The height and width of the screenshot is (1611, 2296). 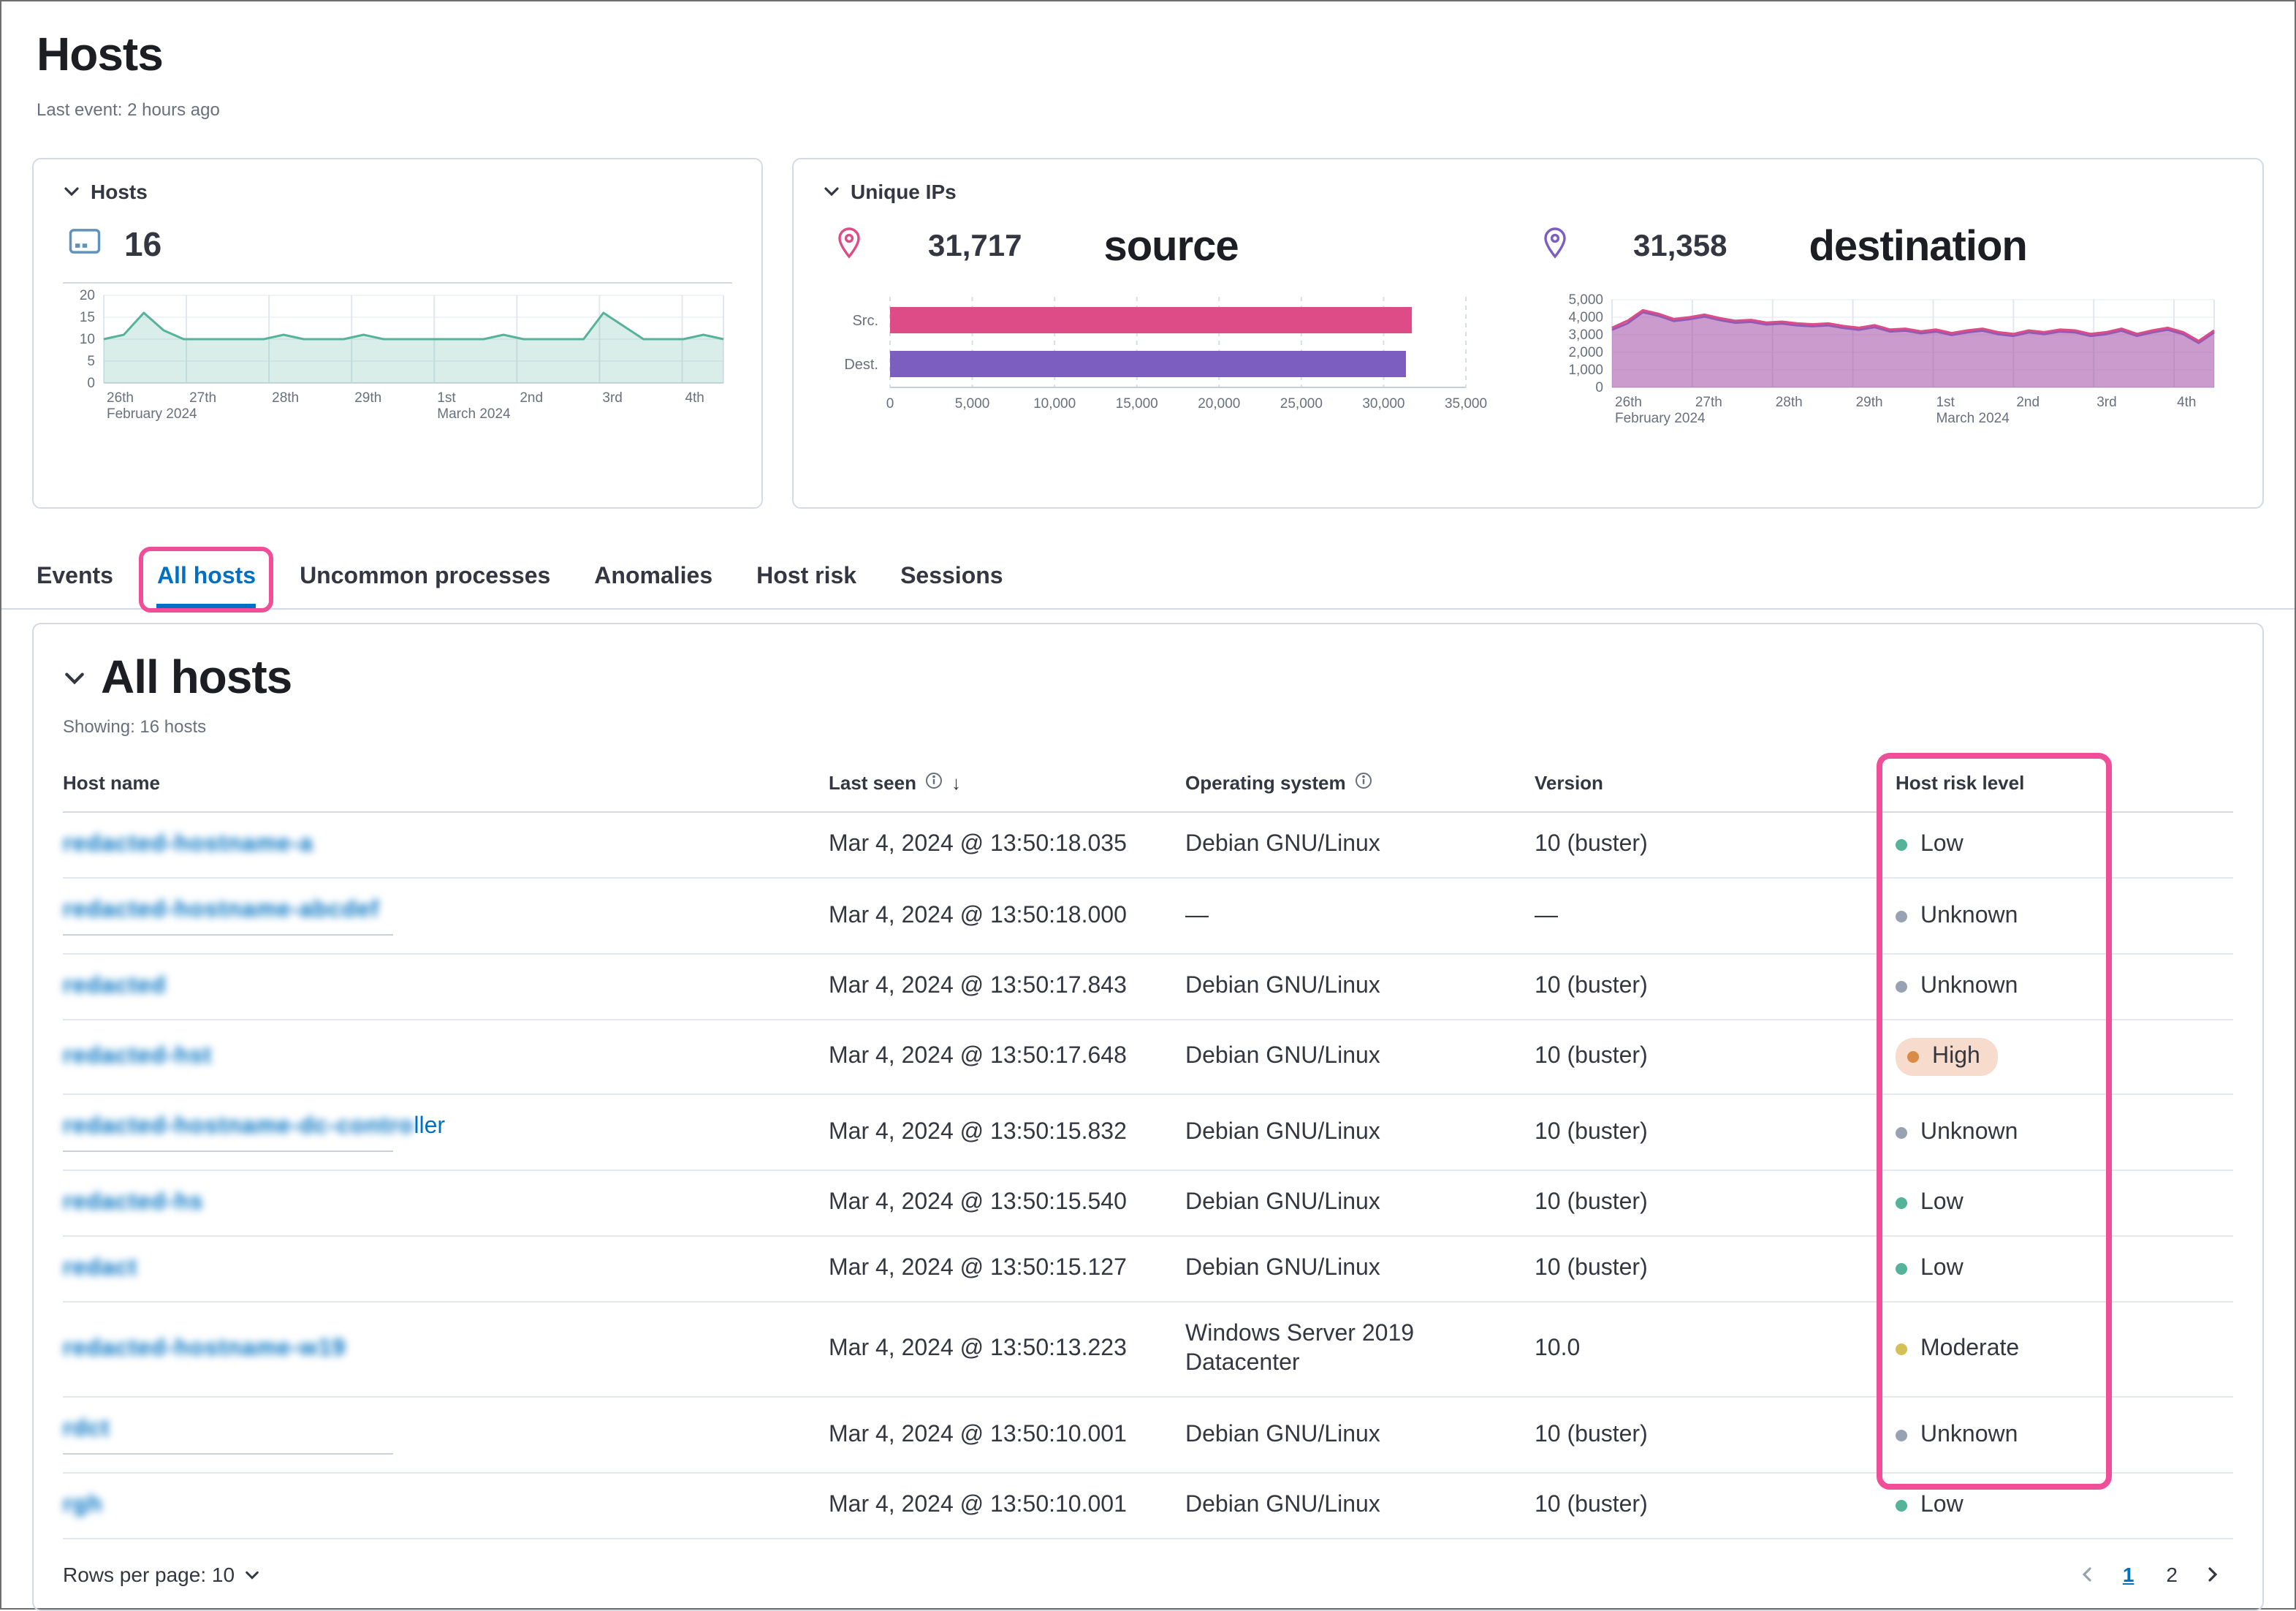 I want to click on risk-badge: High, so click(x=1947, y=1057).